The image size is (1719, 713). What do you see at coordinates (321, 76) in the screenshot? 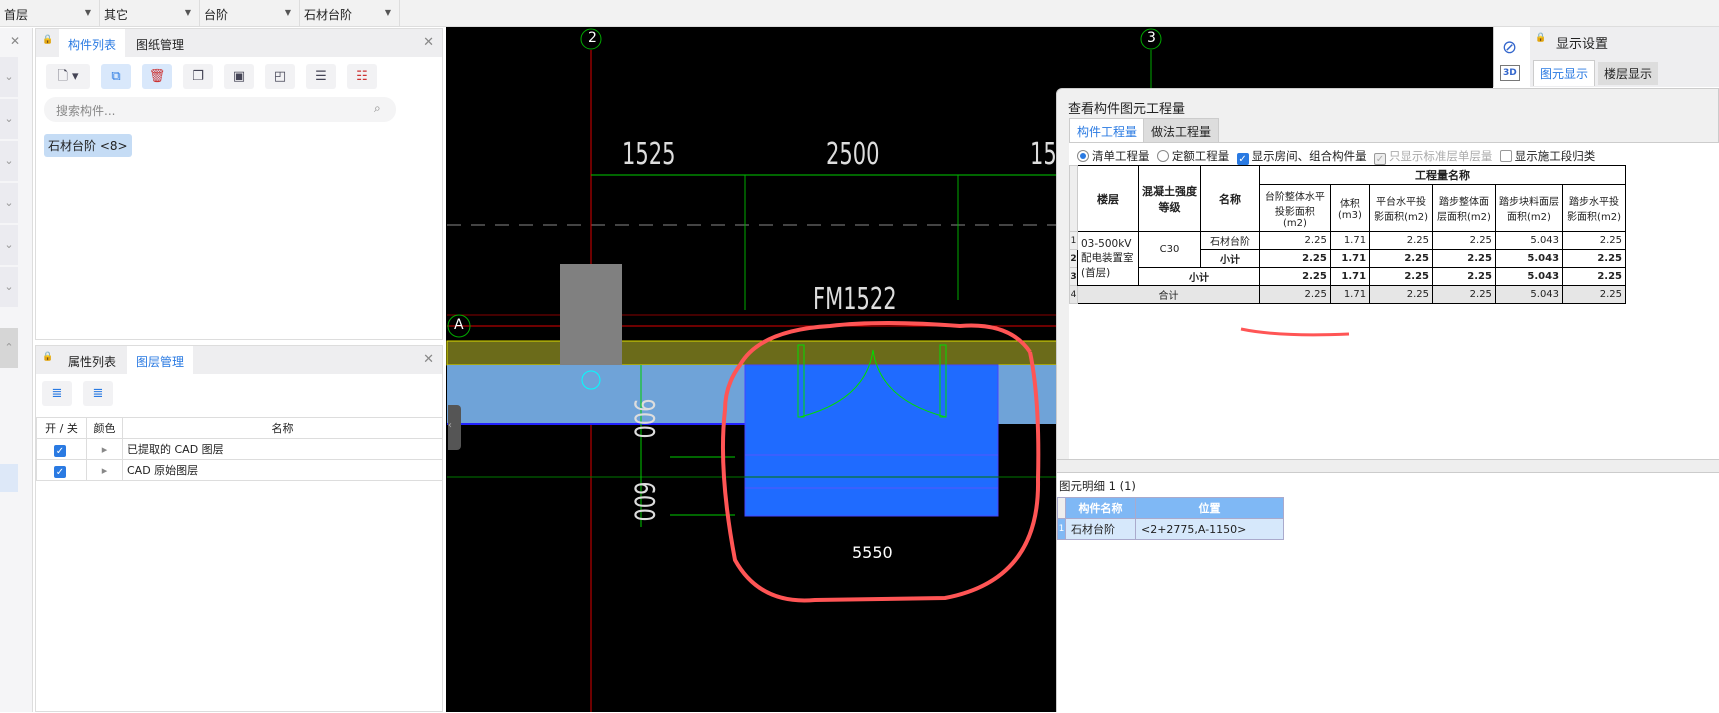
I see `align-button: ☰` at bounding box center [321, 76].